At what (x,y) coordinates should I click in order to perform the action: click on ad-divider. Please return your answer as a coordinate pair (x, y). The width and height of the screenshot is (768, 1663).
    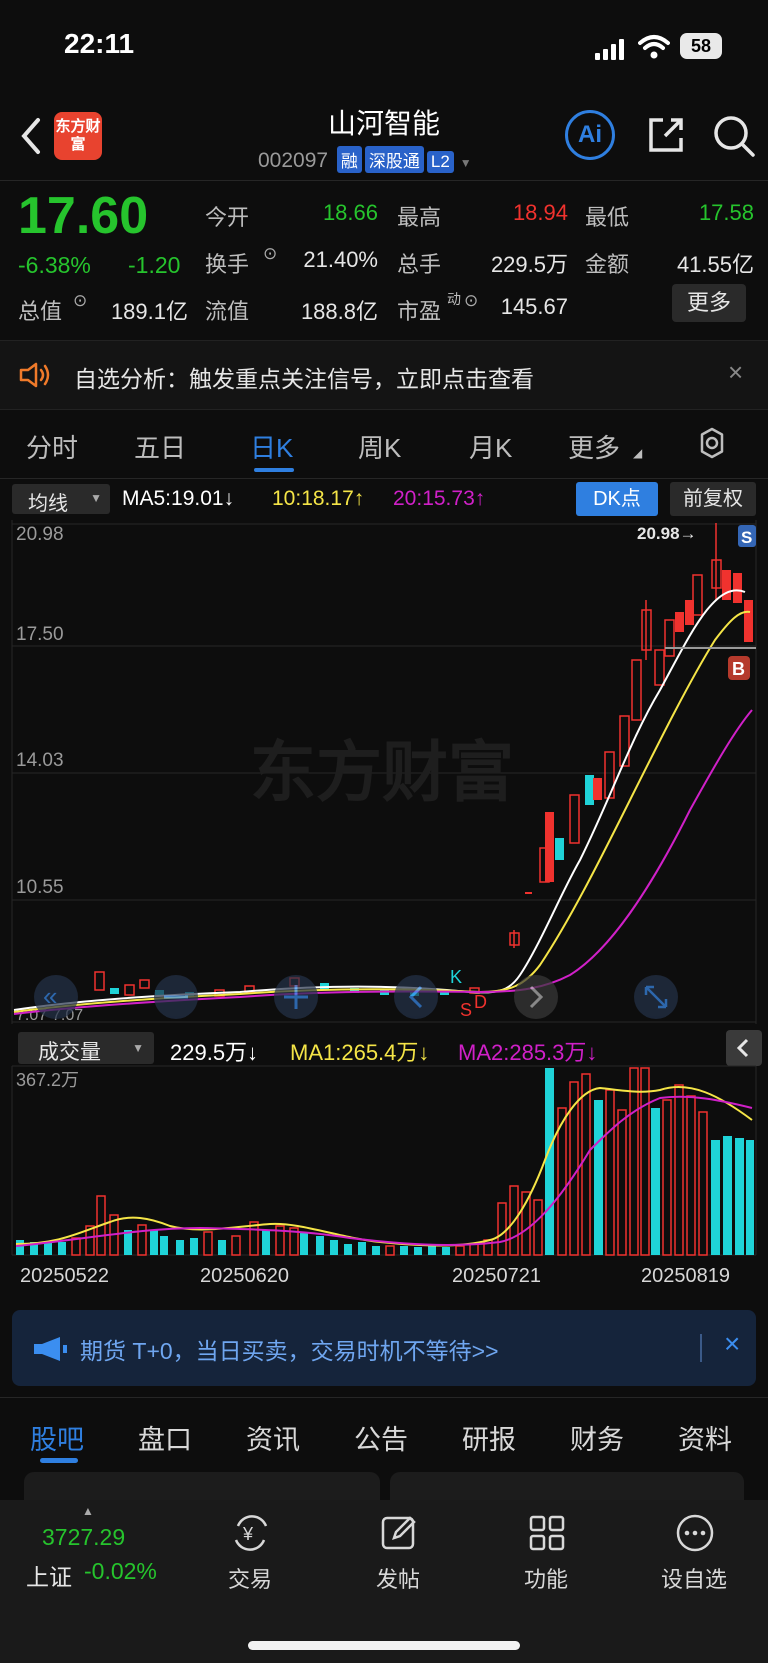
    Looking at the image, I should click on (701, 1348).